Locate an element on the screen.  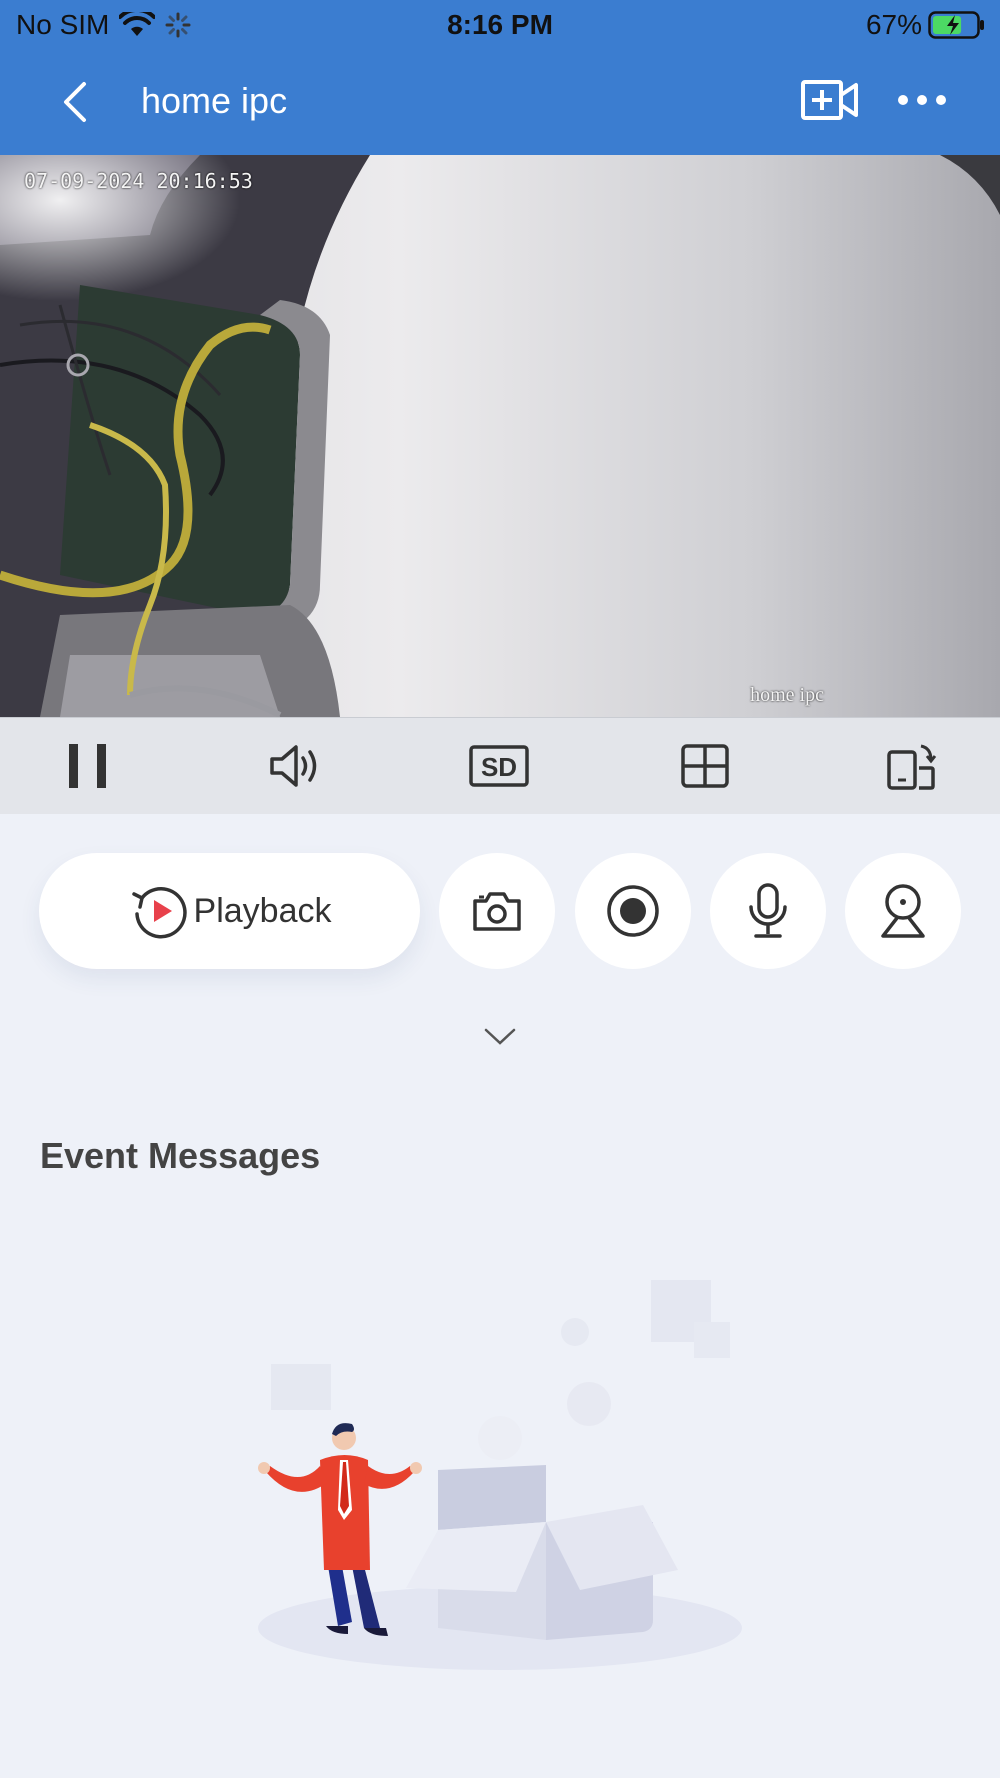
battery-percent: 67% is located at coordinates (893, 24).